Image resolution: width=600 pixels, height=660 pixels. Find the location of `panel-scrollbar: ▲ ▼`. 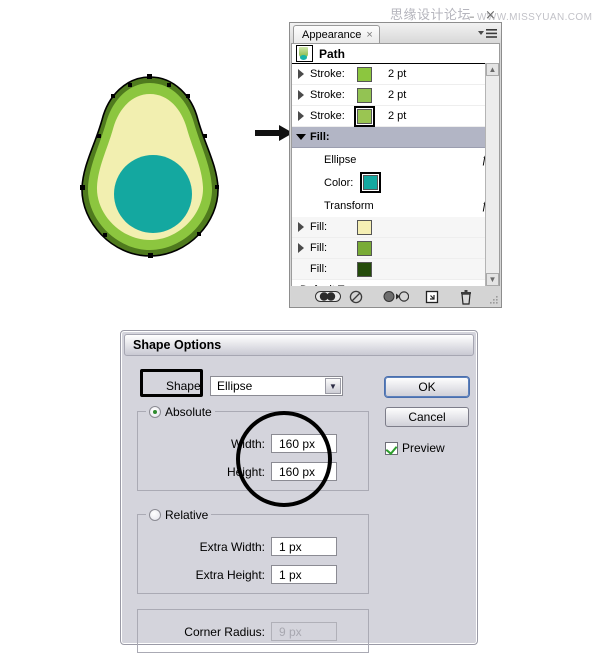

panel-scrollbar: ▲ ▼ is located at coordinates (492, 174).